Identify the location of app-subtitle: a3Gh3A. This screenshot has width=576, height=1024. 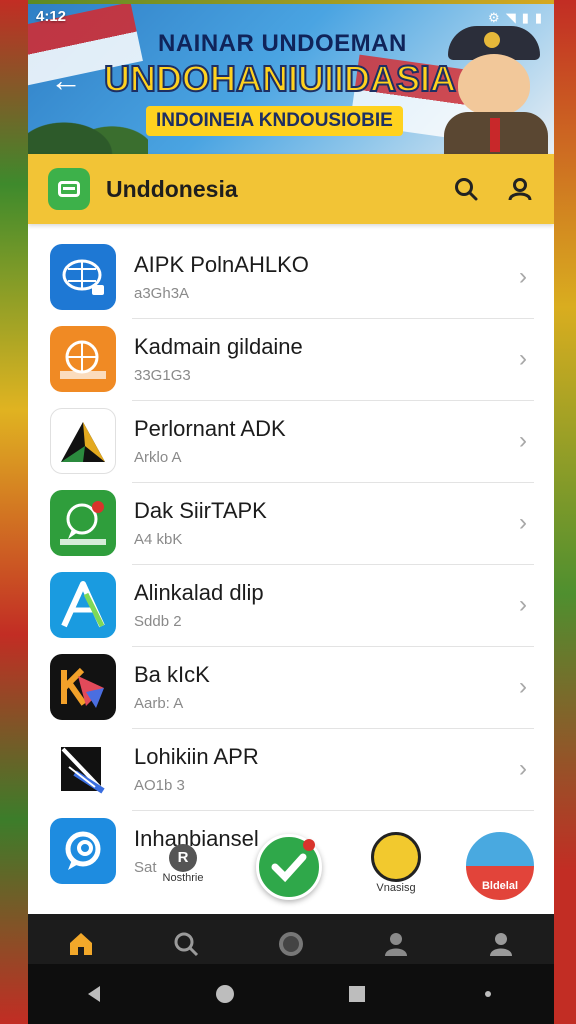
(162, 293).